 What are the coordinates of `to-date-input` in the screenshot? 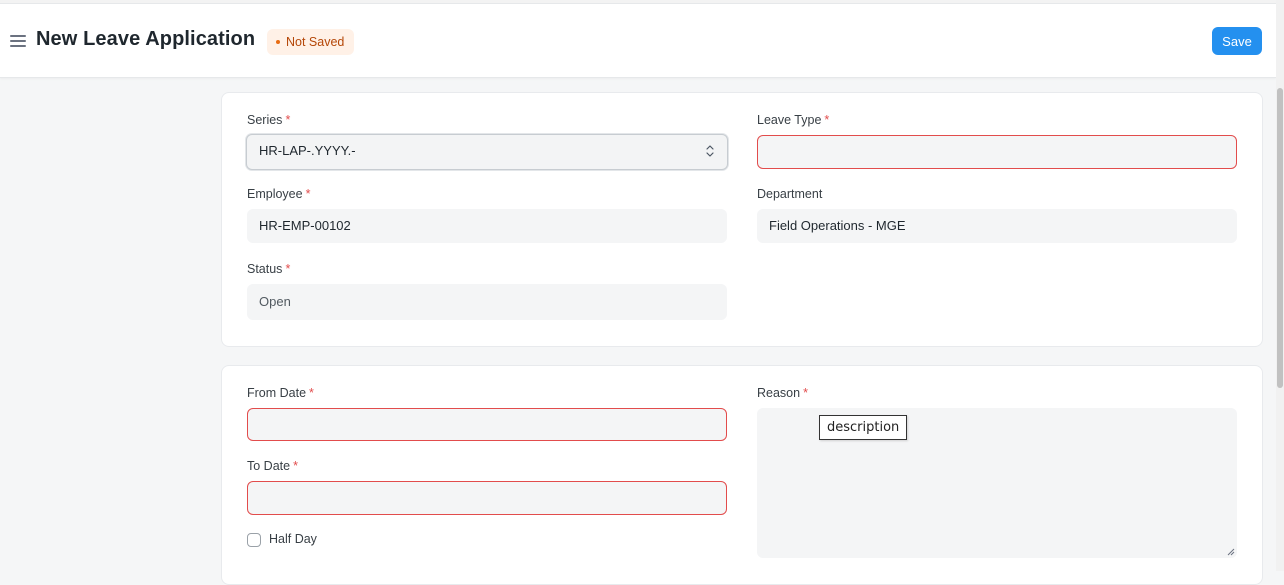 It's located at (487, 498).